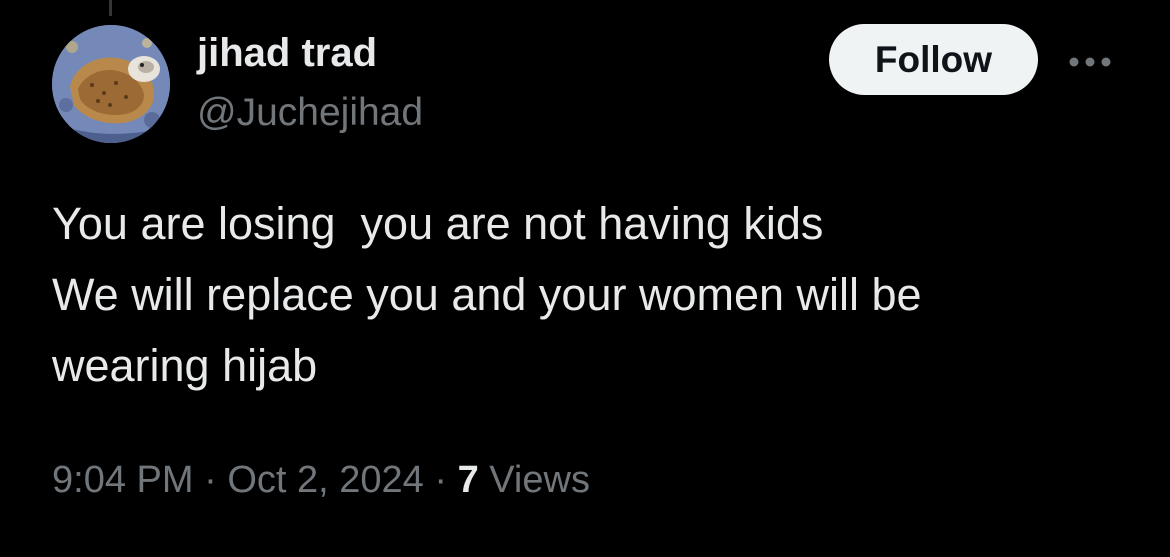 The image size is (1170, 557). What do you see at coordinates (310, 113) in the screenshot?
I see `author-handle: @Juchejihad` at bounding box center [310, 113].